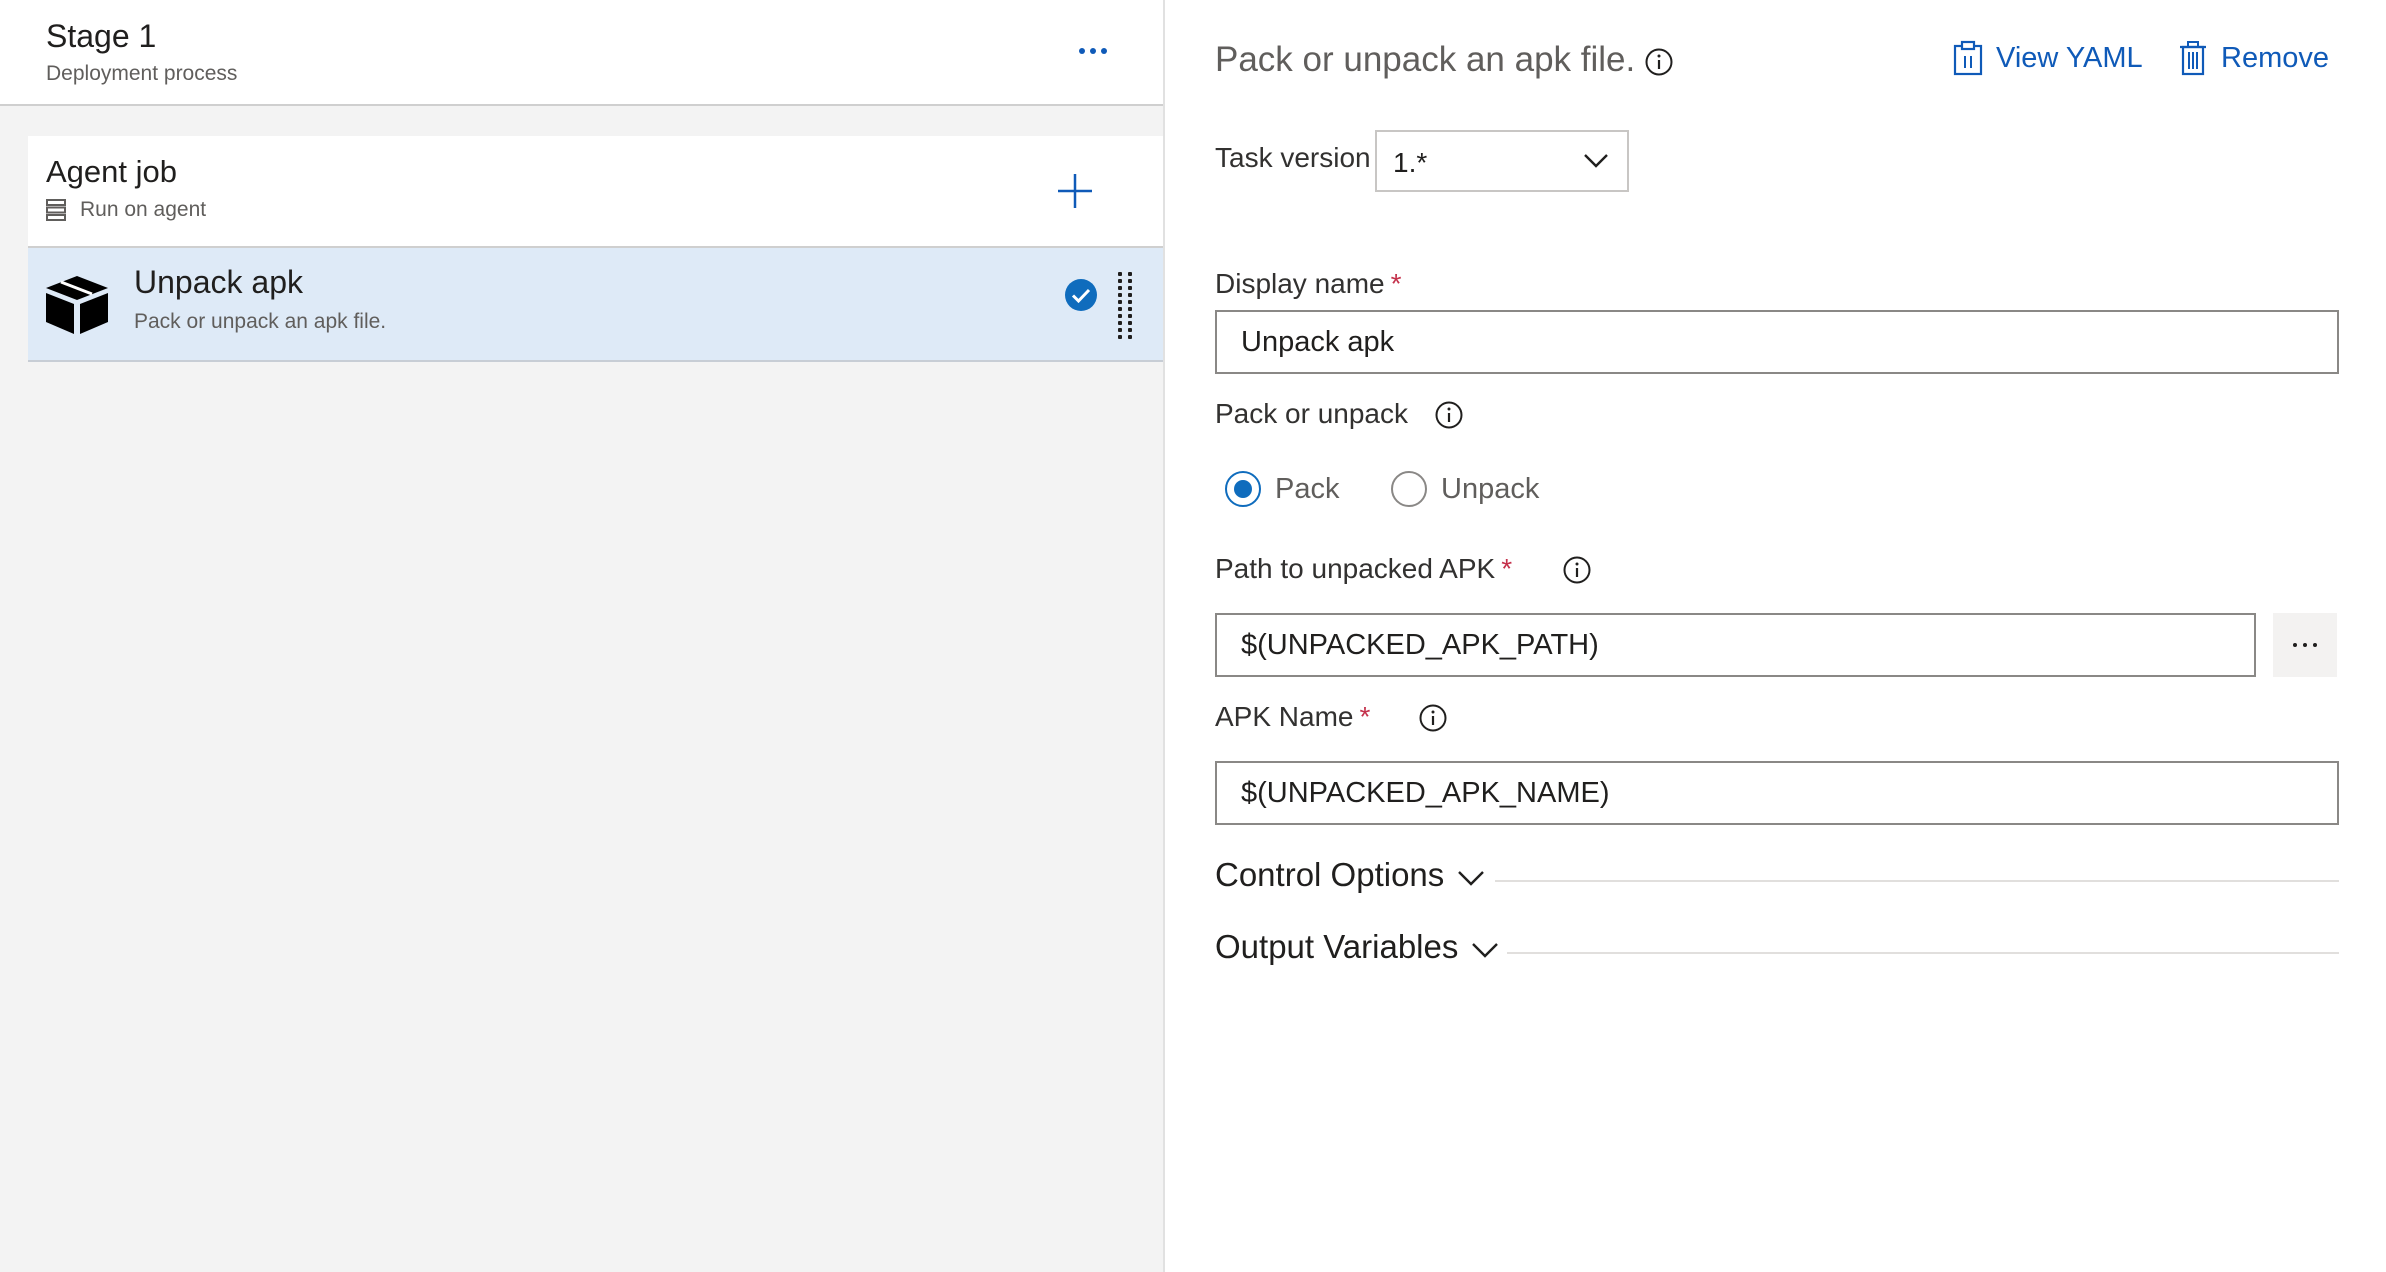 This screenshot has width=2386, height=1272. What do you see at coordinates (1490, 488) in the screenshot?
I see `radio-unpack-label: Unpack` at bounding box center [1490, 488].